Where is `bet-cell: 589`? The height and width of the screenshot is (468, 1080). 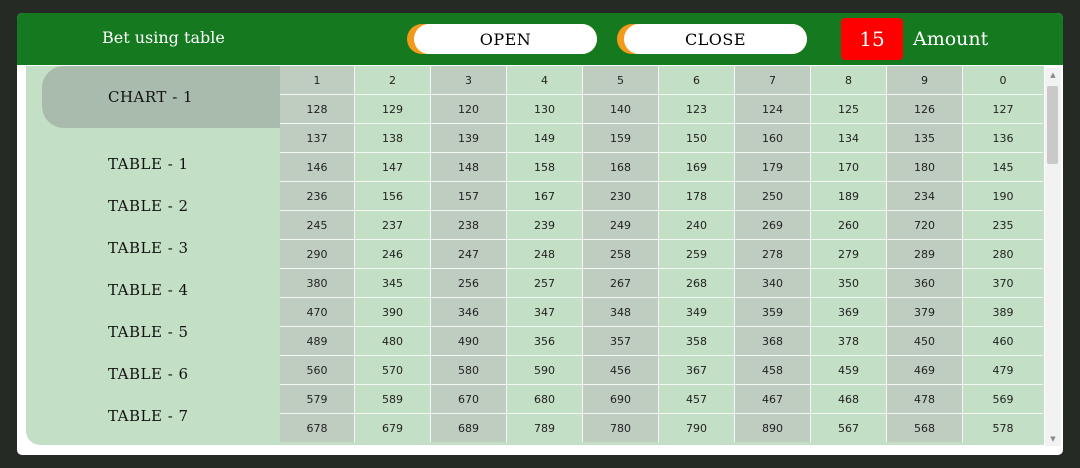 bet-cell: 589 is located at coordinates (392, 399).